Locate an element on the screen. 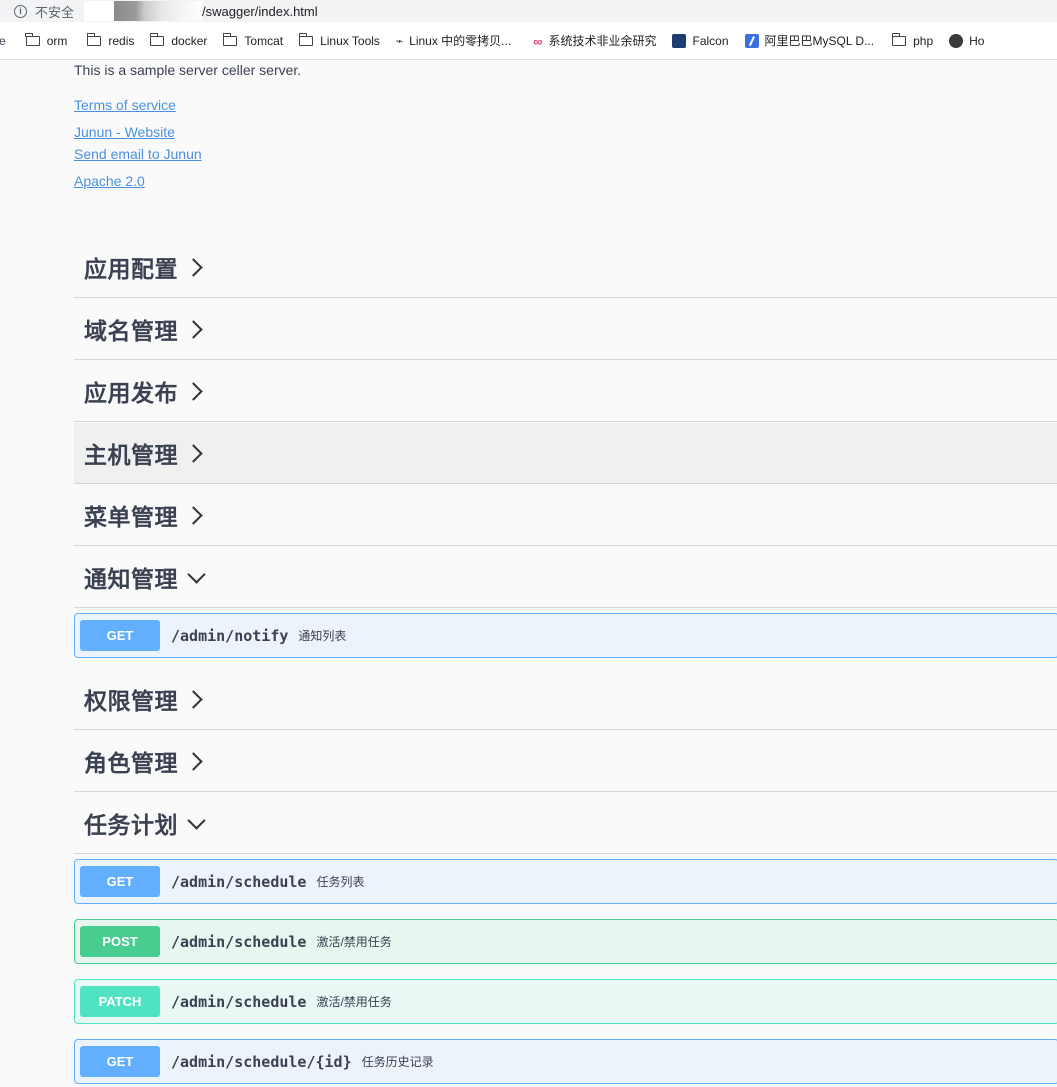 The width and height of the screenshot is (1057, 1087). usb-icon: ⌁ is located at coordinates (399, 40).